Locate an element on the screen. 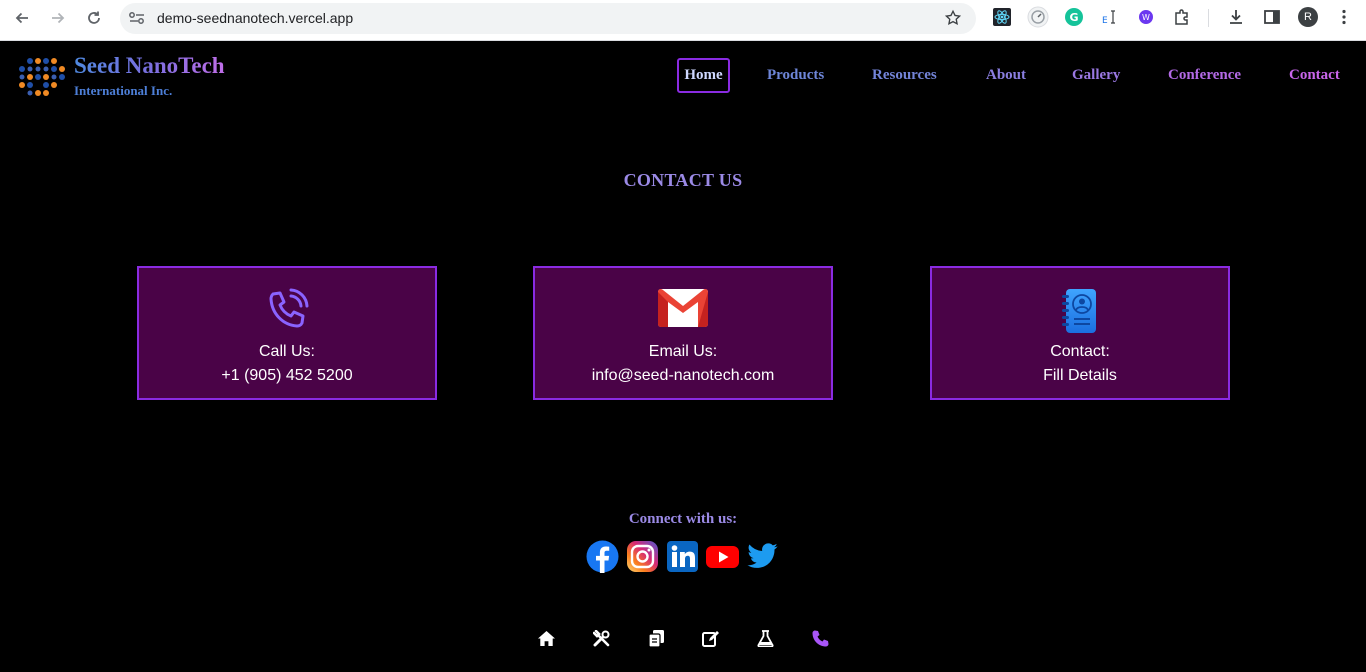  linkedin-icon is located at coordinates (682, 556).